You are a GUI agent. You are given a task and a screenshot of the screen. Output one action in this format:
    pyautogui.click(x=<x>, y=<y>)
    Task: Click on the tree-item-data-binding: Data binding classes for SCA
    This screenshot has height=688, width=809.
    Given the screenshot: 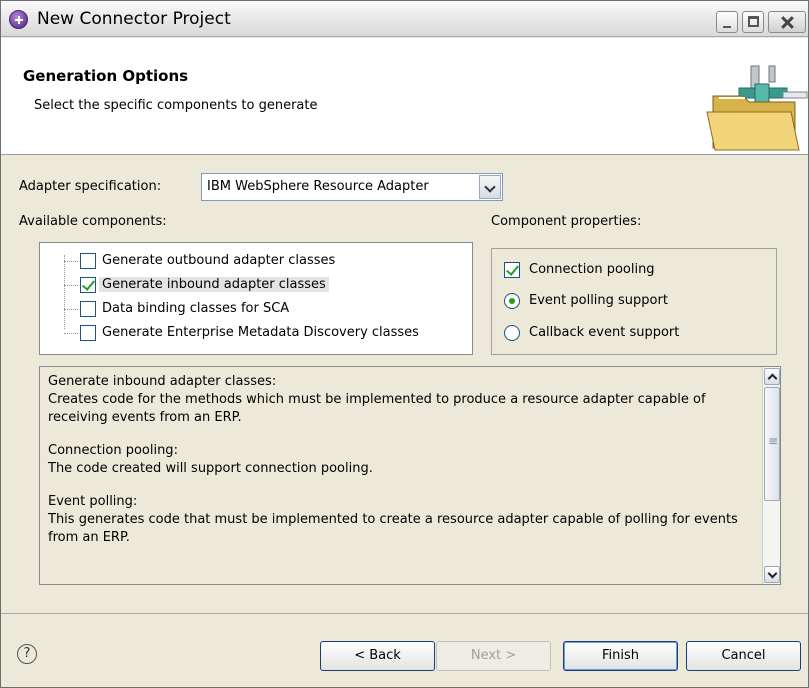 What is the action you would take?
    pyautogui.click(x=266, y=309)
    